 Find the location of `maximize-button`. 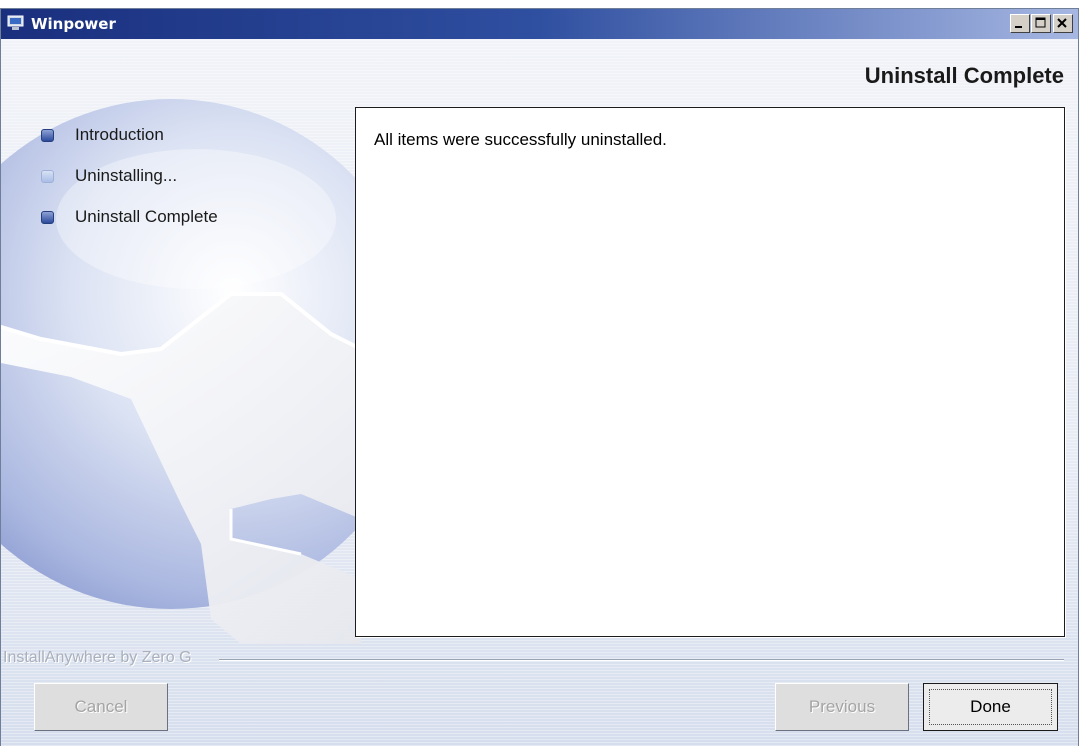

maximize-button is located at coordinates (1041, 23).